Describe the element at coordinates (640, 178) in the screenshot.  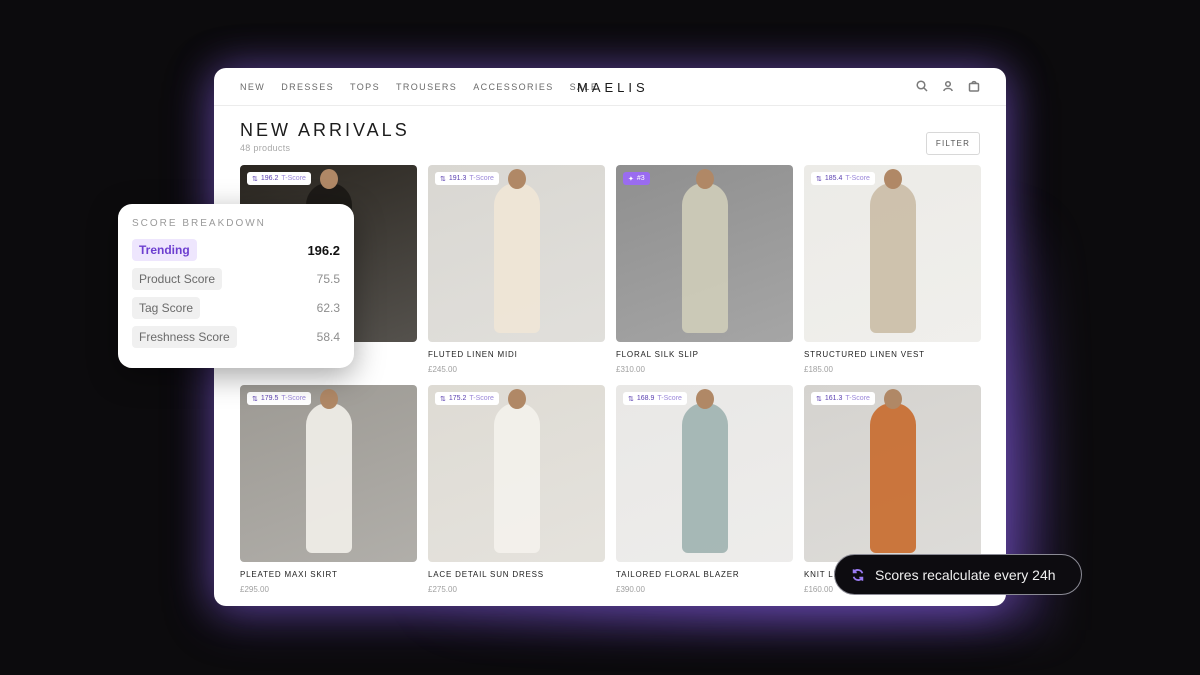
I see `badge-value: #3` at that location.